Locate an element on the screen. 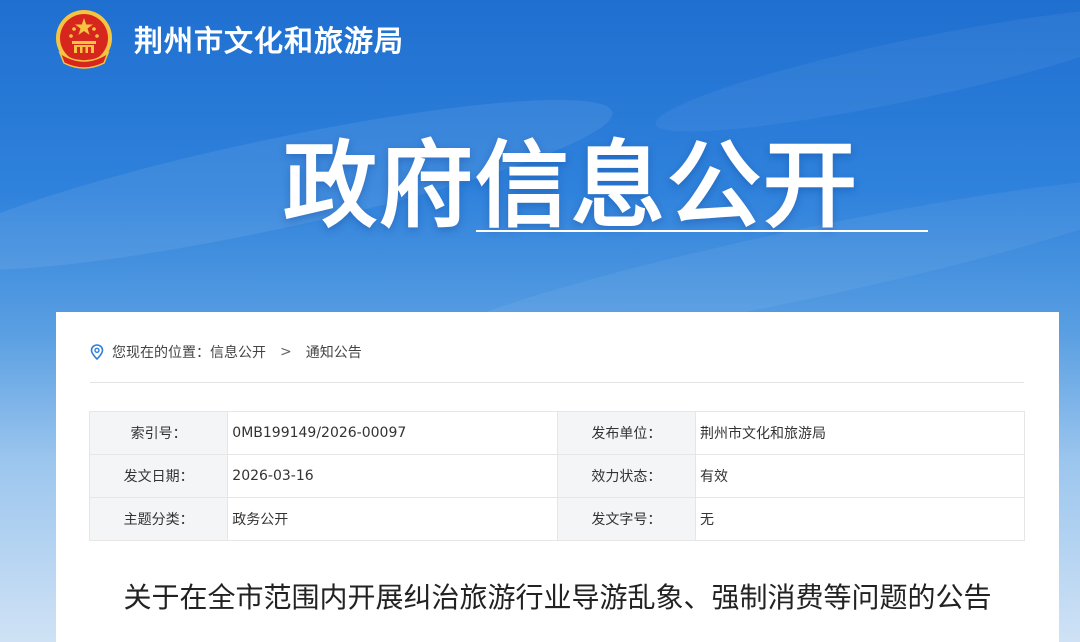 This screenshot has height=642, width=1080. publisher-label: 发布单位： is located at coordinates (626, 433).